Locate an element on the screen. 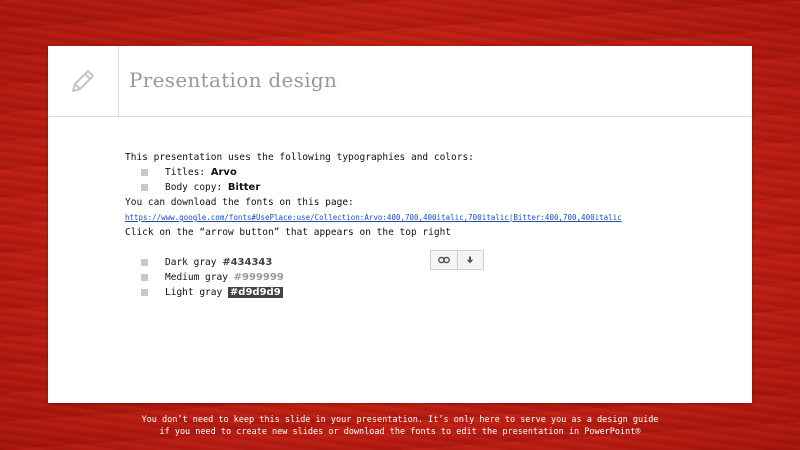  color-value: #434343 is located at coordinates (247, 262).